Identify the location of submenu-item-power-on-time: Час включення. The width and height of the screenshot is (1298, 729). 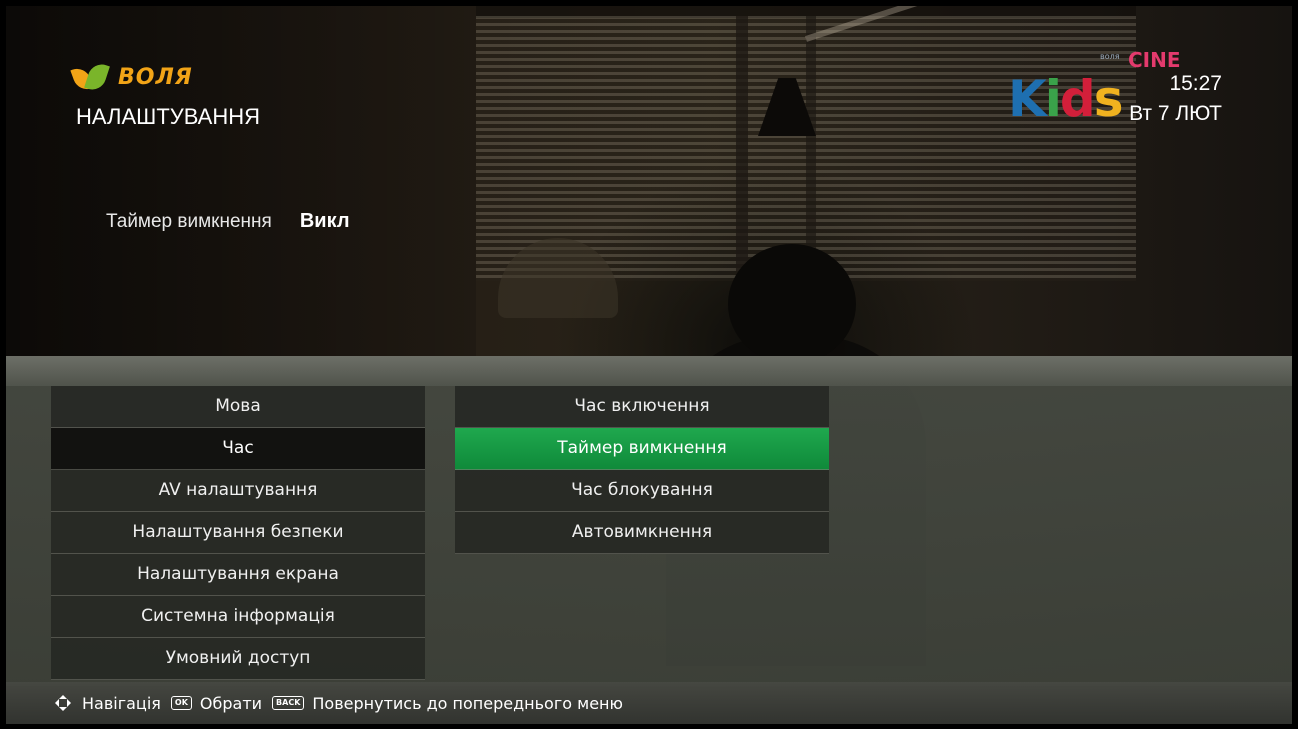
(642, 407).